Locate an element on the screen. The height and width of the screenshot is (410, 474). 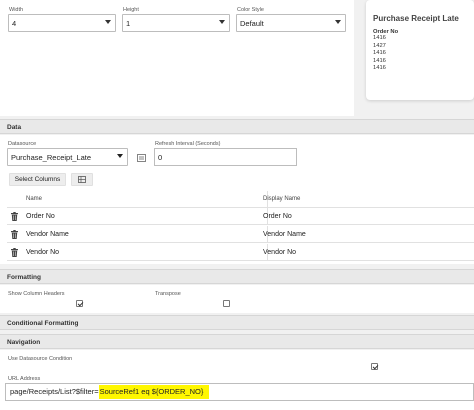
width-value: 4 is located at coordinates (14, 23).